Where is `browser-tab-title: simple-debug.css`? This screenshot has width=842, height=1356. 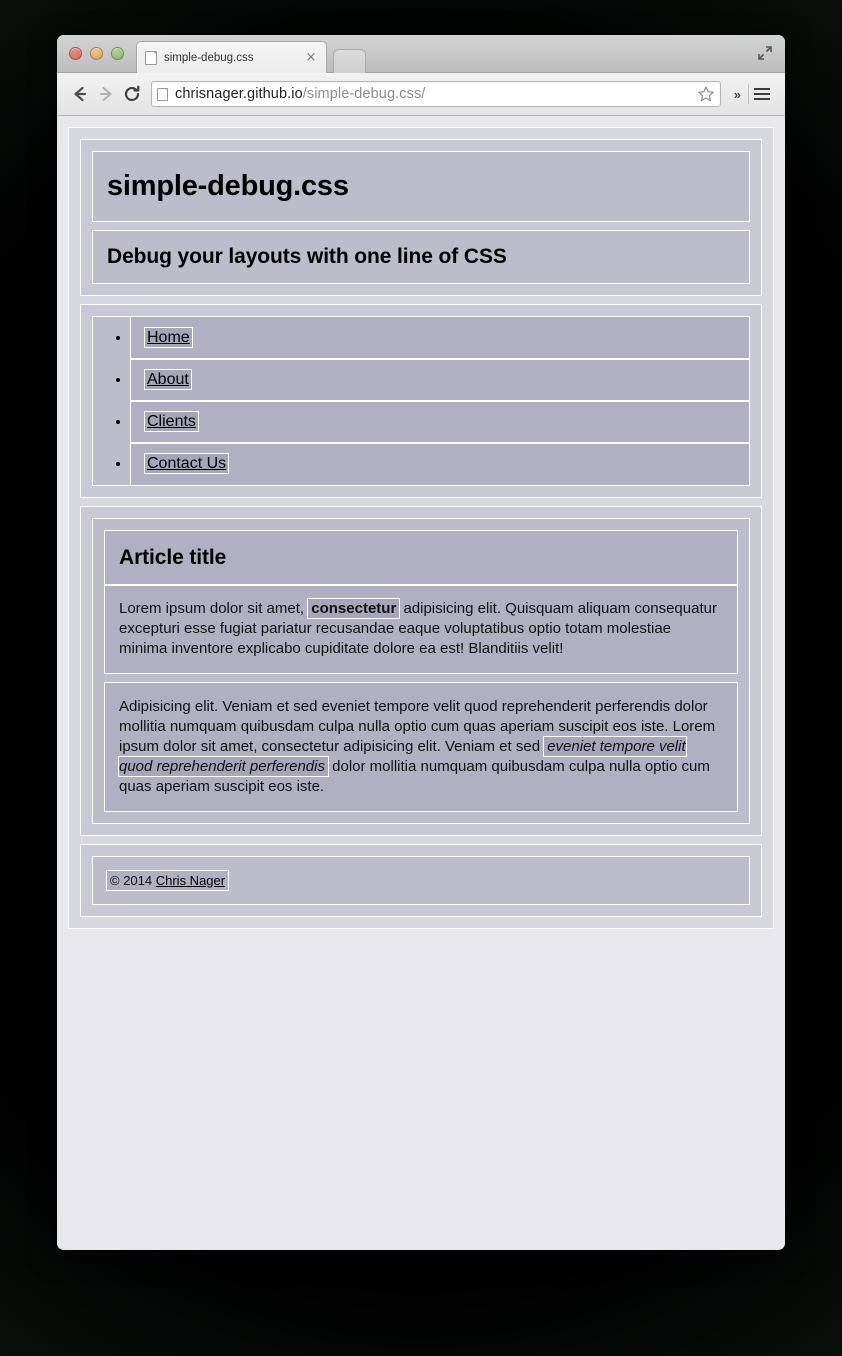
browser-tab-title: simple-debug.css is located at coordinates (209, 57).